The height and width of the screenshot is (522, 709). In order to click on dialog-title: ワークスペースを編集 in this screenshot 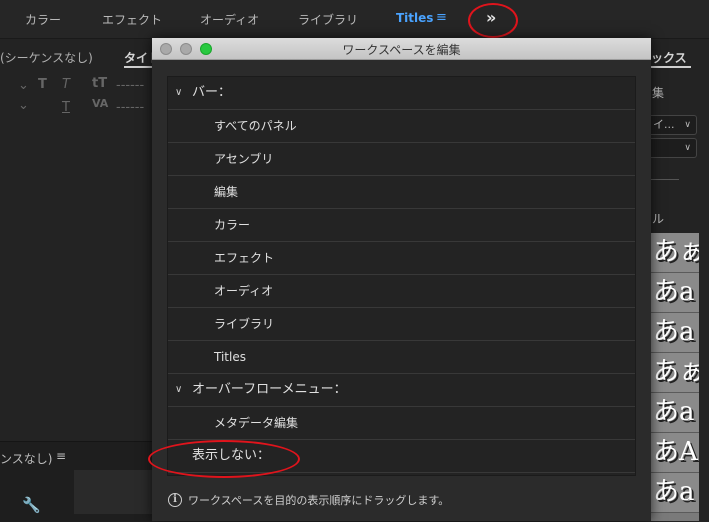, I will do `click(401, 50)`.